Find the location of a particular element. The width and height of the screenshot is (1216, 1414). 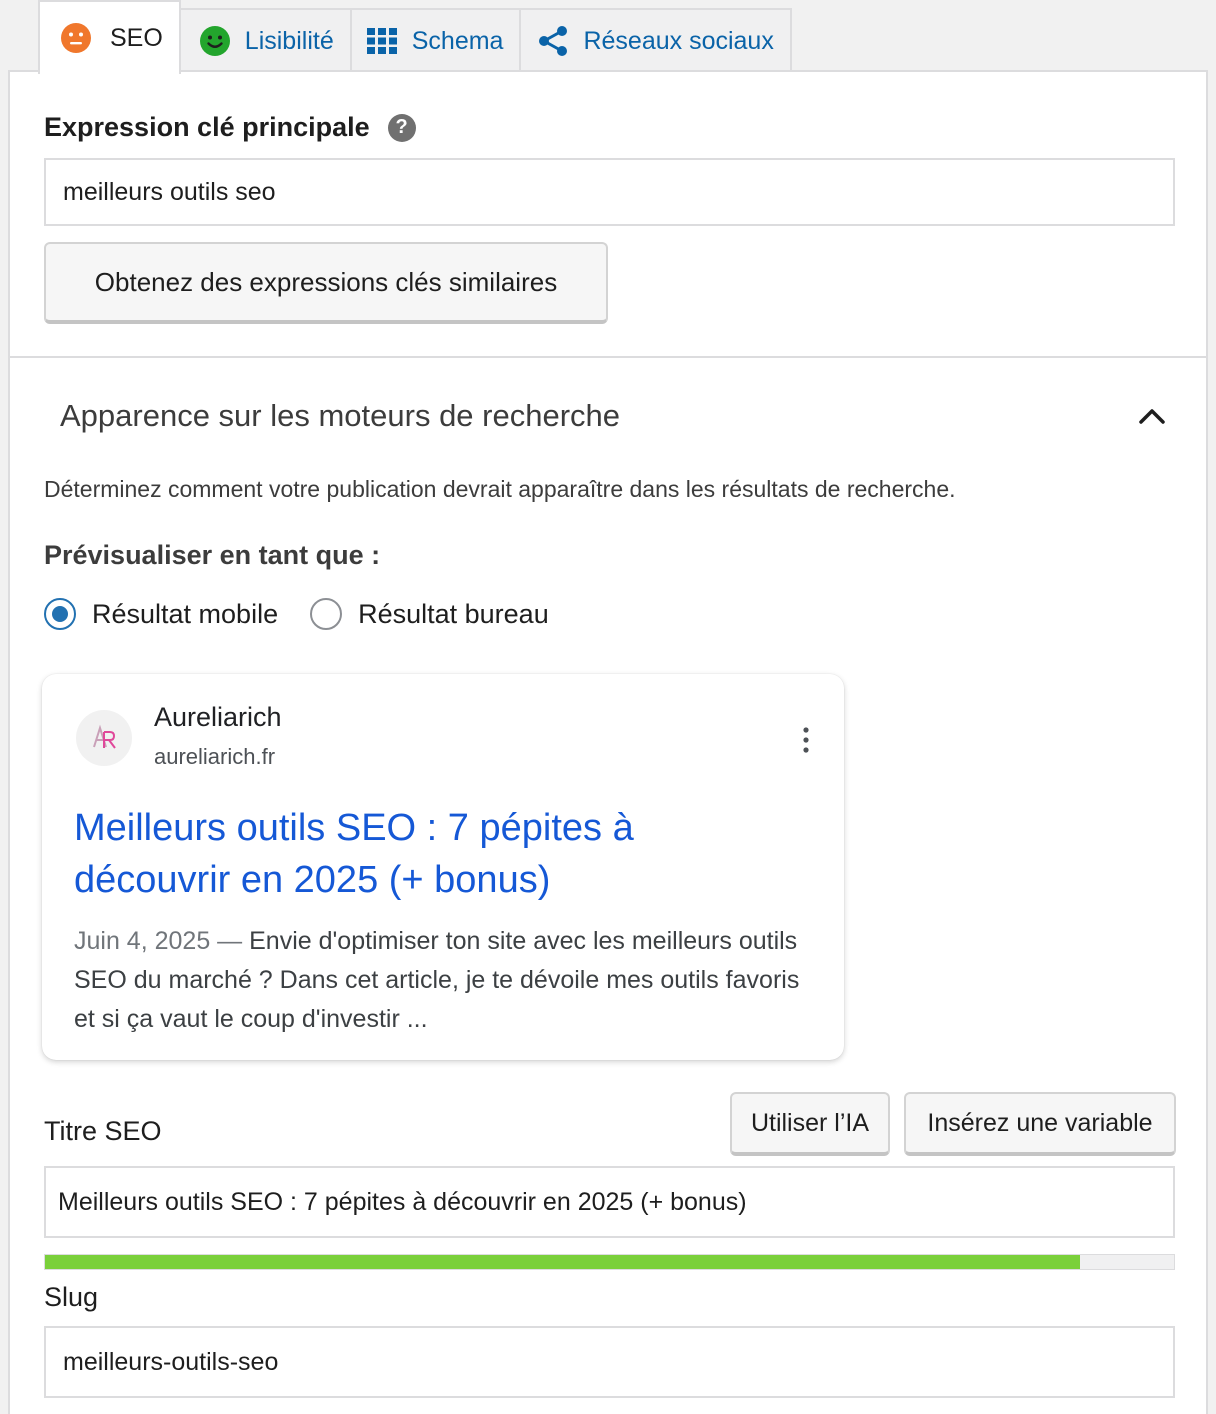

tab-label: SEO is located at coordinates (136, 37).